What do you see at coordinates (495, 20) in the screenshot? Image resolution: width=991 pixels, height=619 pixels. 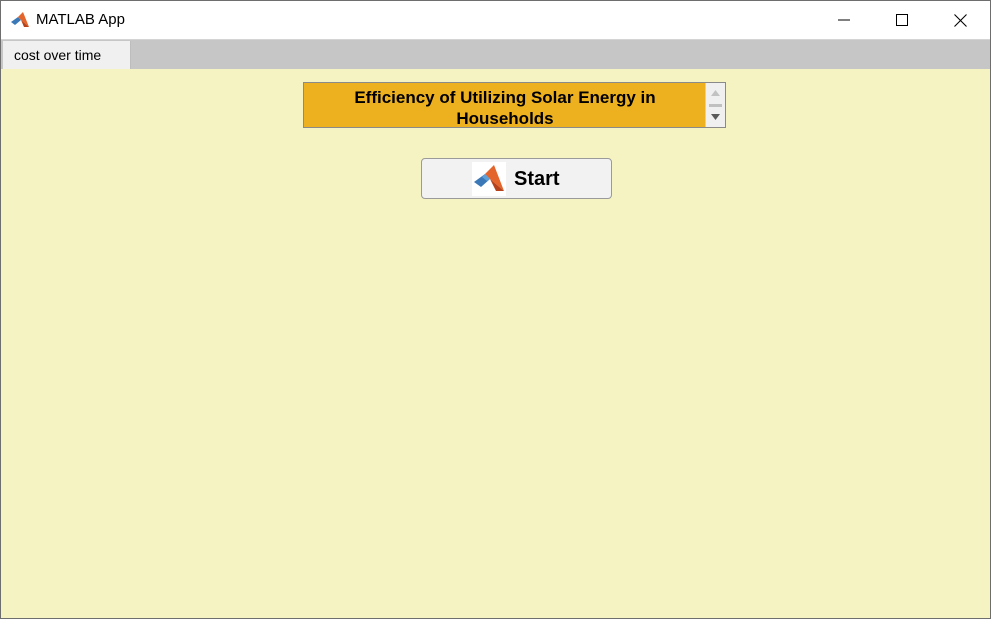 I see `title-bar: MATLAB App` at bounding box center [495, 20].